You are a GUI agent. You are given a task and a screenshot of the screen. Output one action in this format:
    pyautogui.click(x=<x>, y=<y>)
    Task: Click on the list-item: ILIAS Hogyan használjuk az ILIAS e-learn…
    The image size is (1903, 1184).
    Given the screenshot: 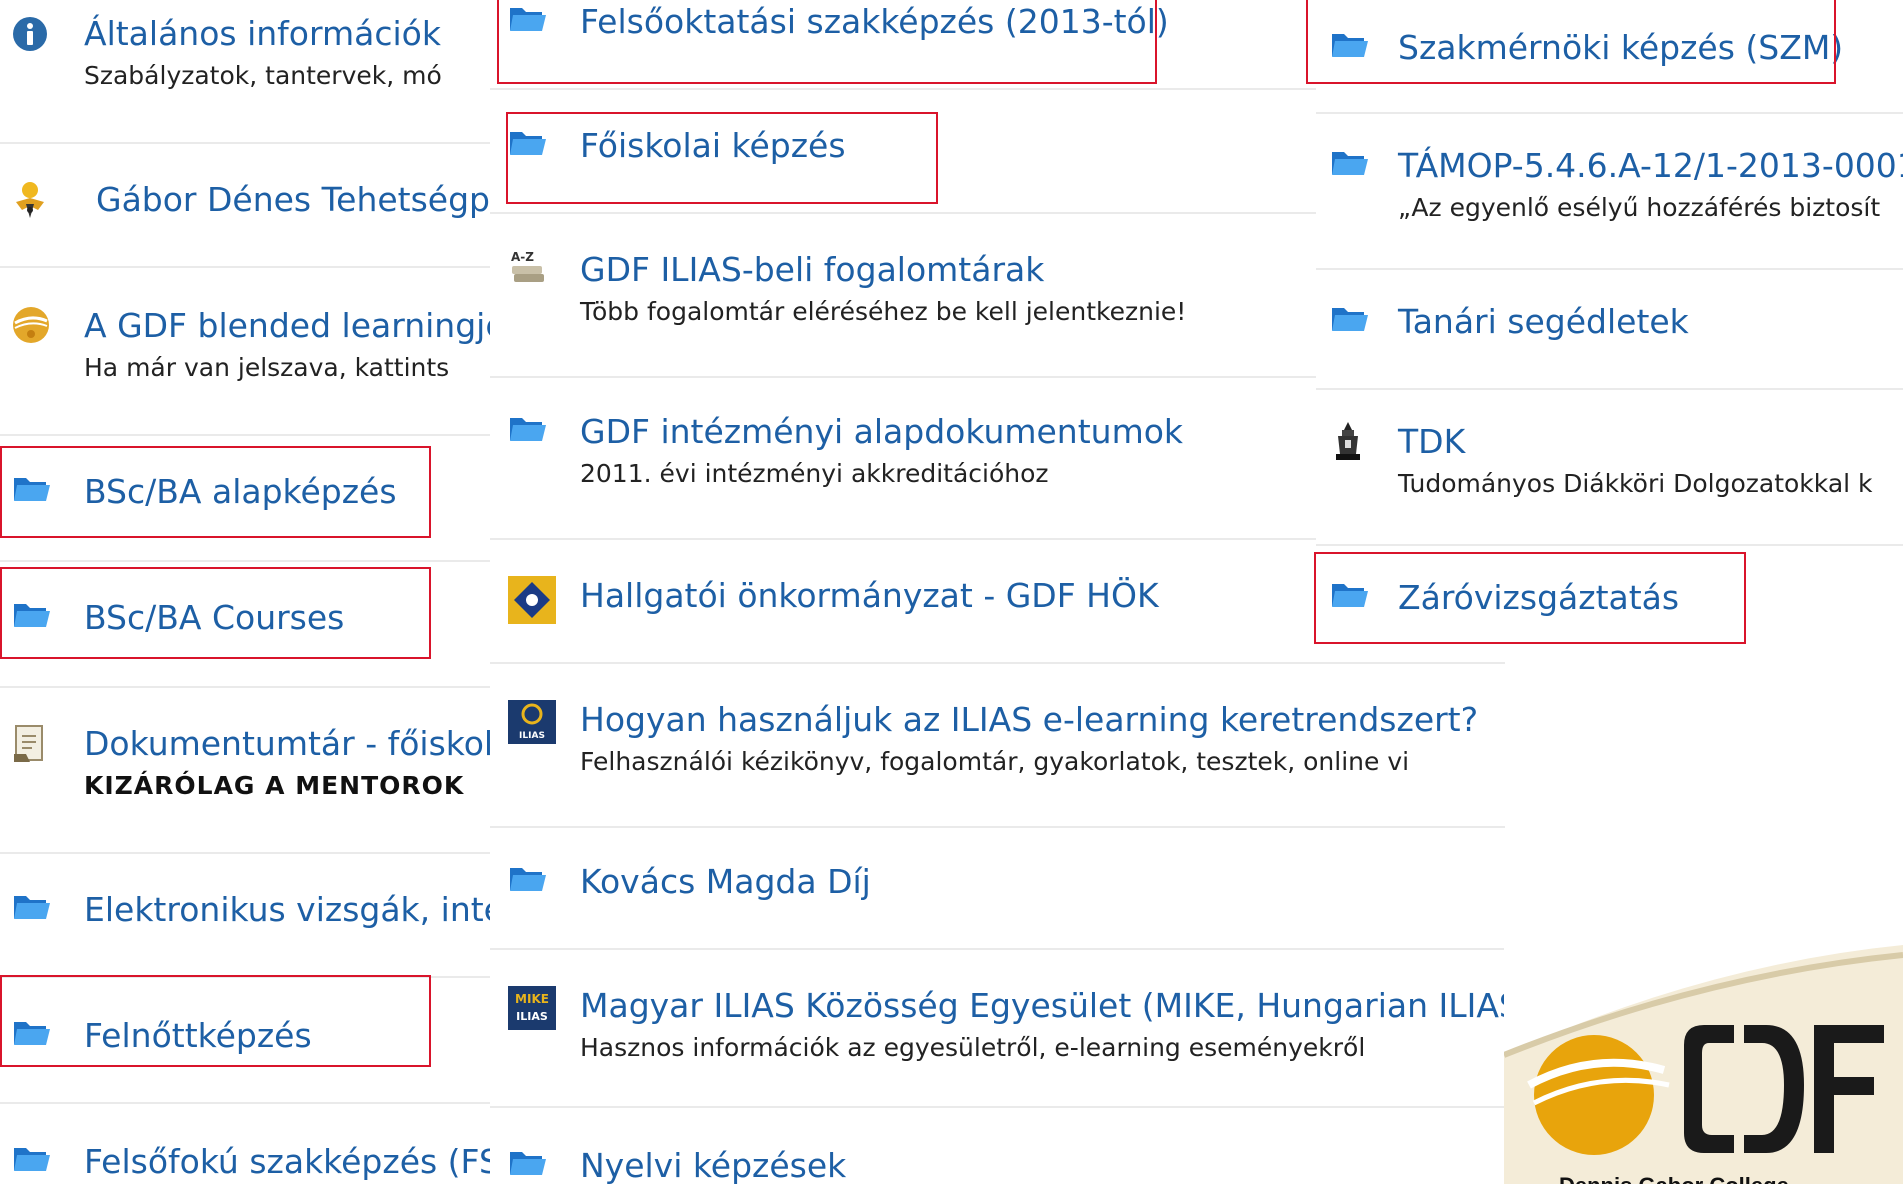 What is the action you would take?
    pyautogui.click(x=997, y=745)
    